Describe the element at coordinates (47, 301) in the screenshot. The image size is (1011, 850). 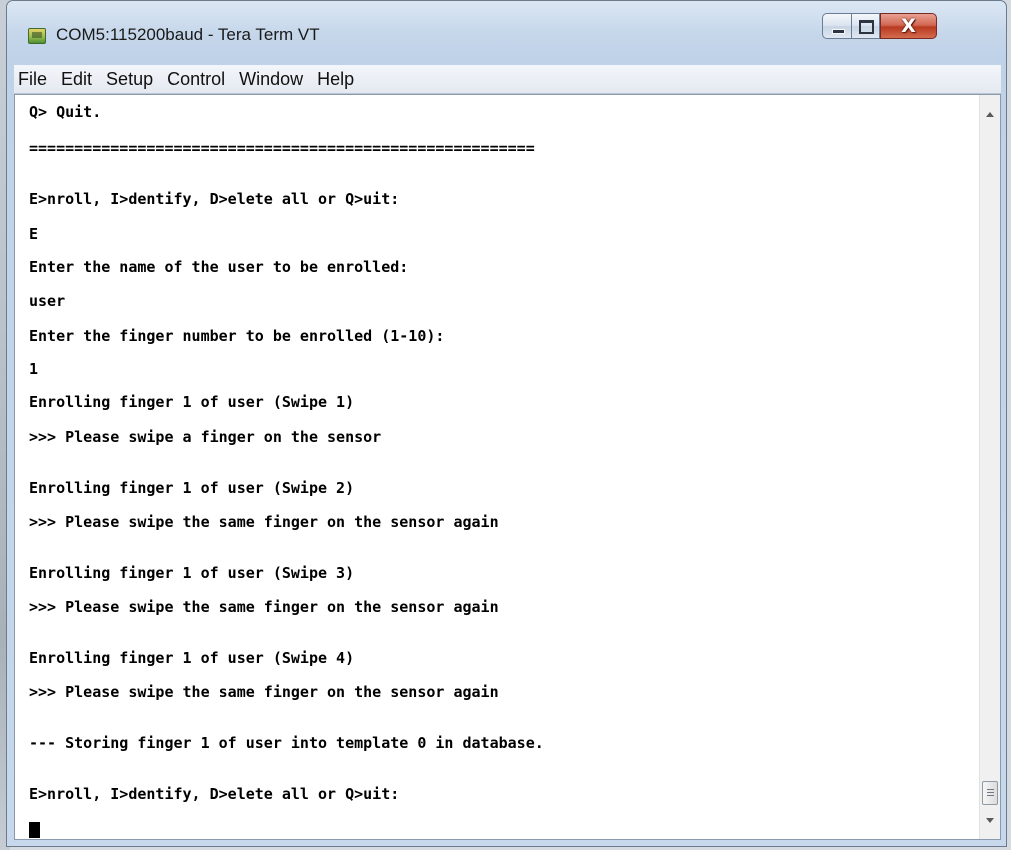
I see `terminal-line: user` at that location.